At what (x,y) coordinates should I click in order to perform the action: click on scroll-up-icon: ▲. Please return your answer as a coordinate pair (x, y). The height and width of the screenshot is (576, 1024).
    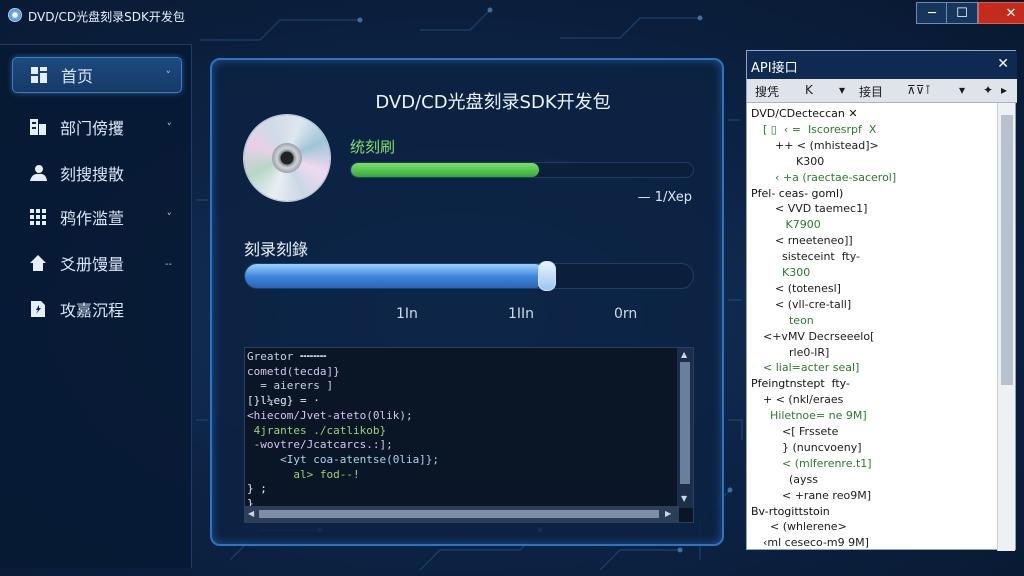
    Looking at the image, I should click on (684, 354).